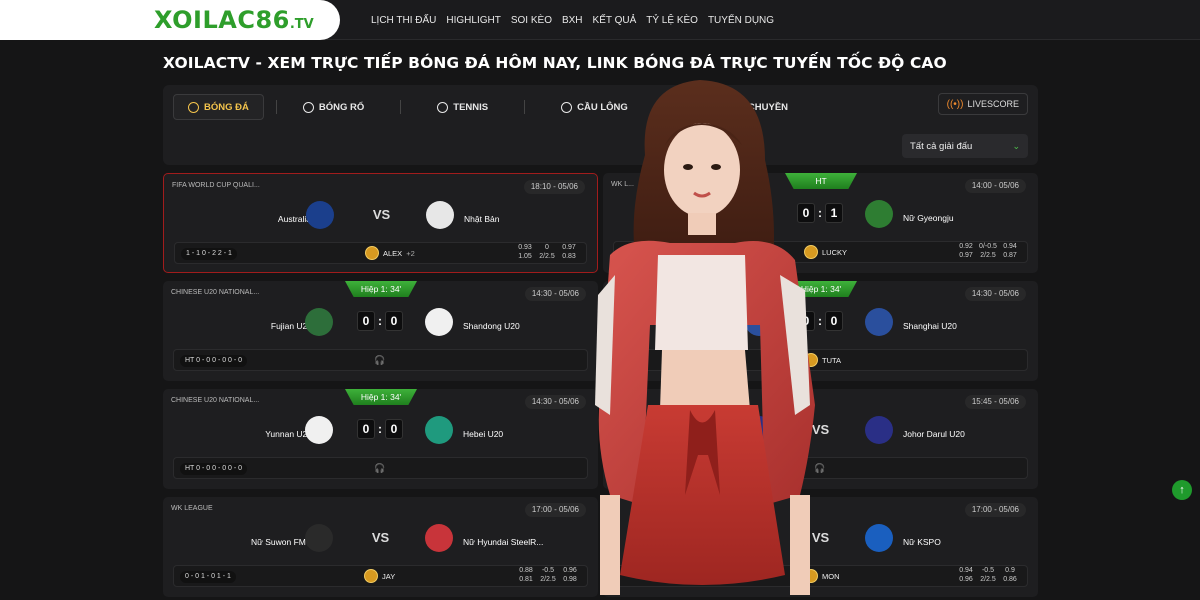 The width and height of the screenshot is (1200, 600). What do you see at coordinates (922, 542) in the screenshot?
I see `away-team: Nữ KSPO` at bounding box center [922, 542].